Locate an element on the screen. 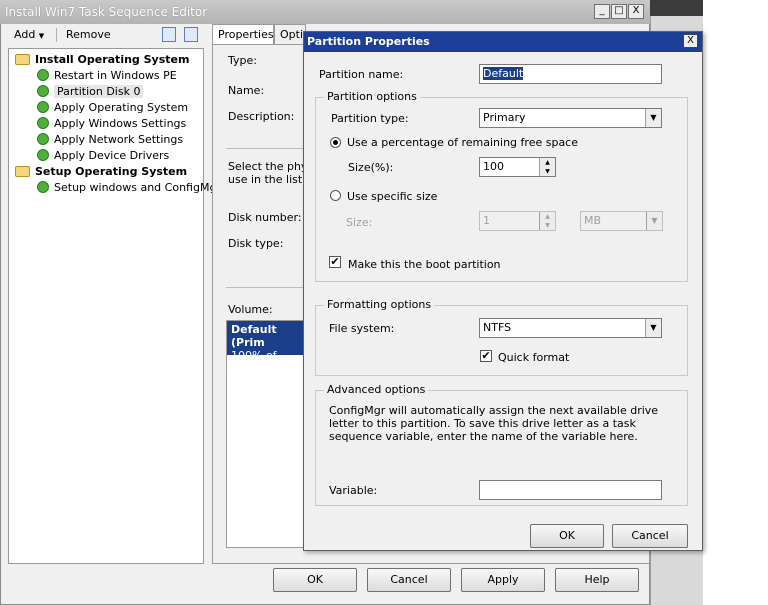 The height and width of the screenshot is (605, 768). partition-name-input: Default is located at coordinates (570, 74).